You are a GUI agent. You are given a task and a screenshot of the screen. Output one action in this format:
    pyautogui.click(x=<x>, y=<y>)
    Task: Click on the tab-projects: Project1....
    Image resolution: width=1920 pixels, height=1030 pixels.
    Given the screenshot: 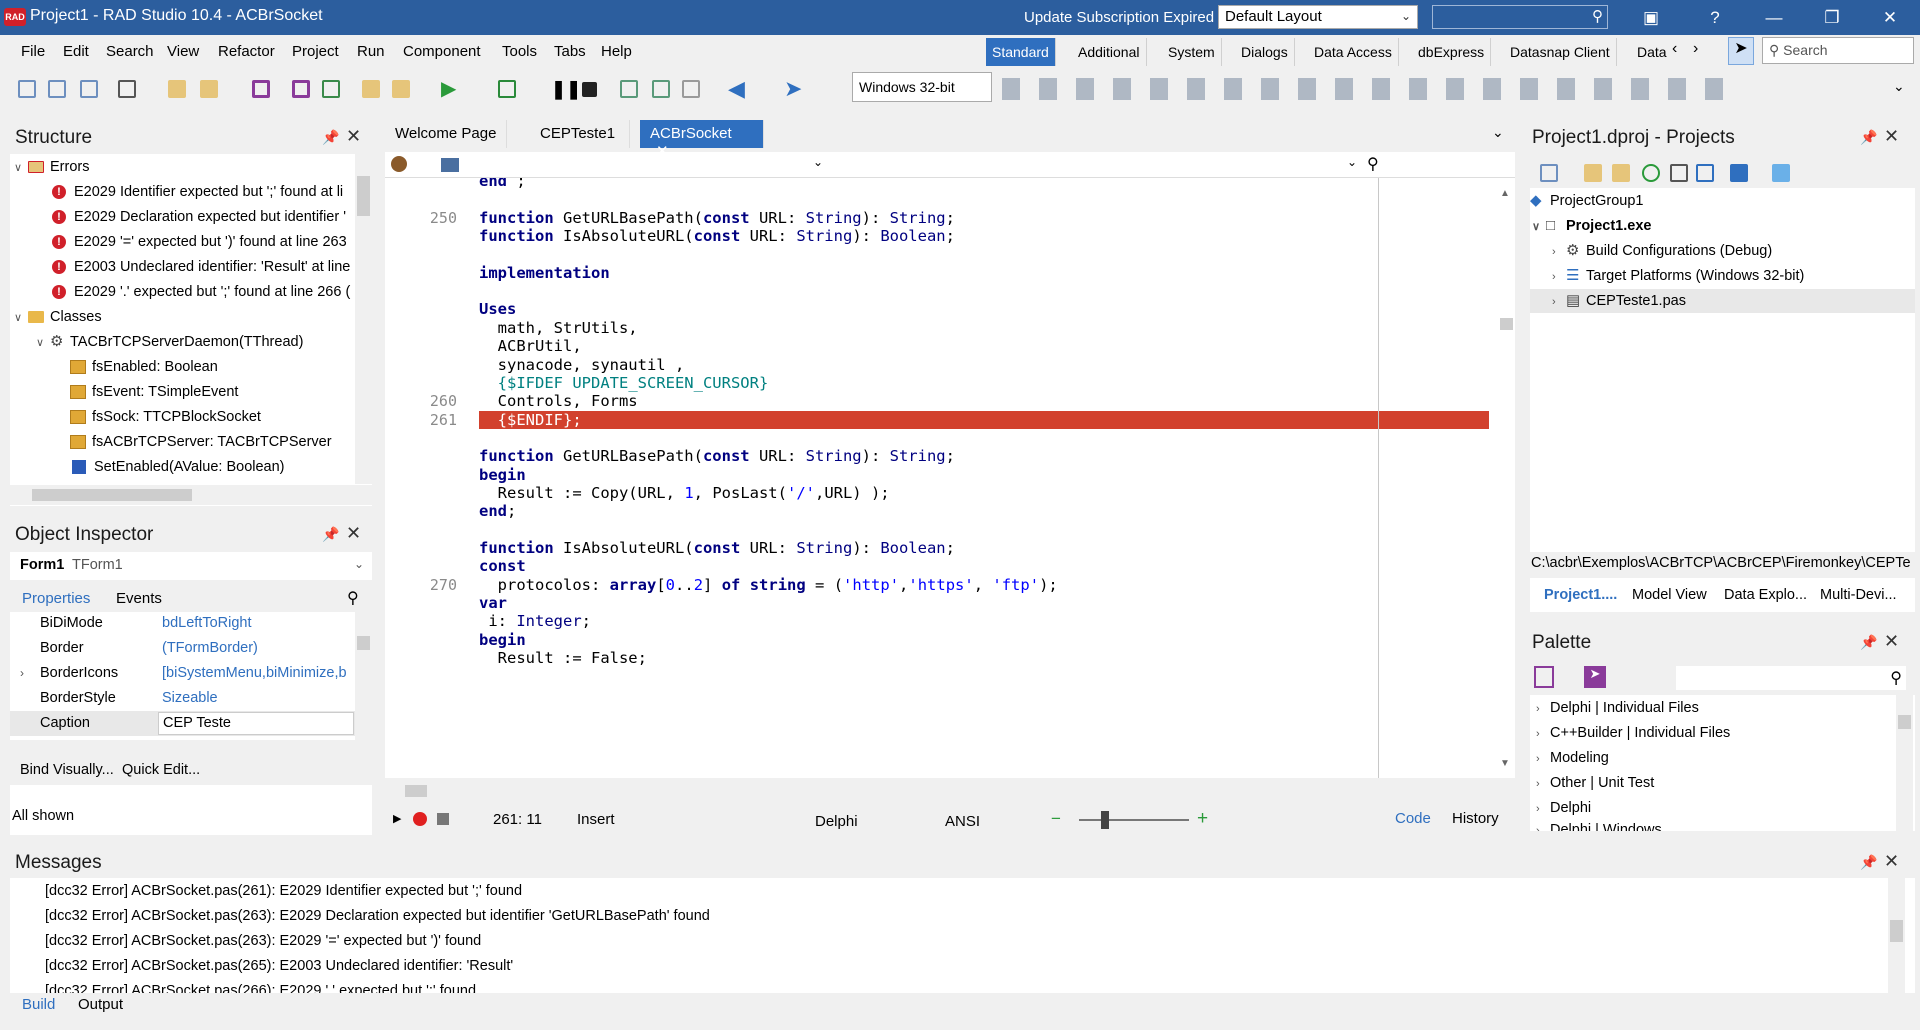 What is the action you would take?
    pyautogui.click(x=1580, y=595)
    